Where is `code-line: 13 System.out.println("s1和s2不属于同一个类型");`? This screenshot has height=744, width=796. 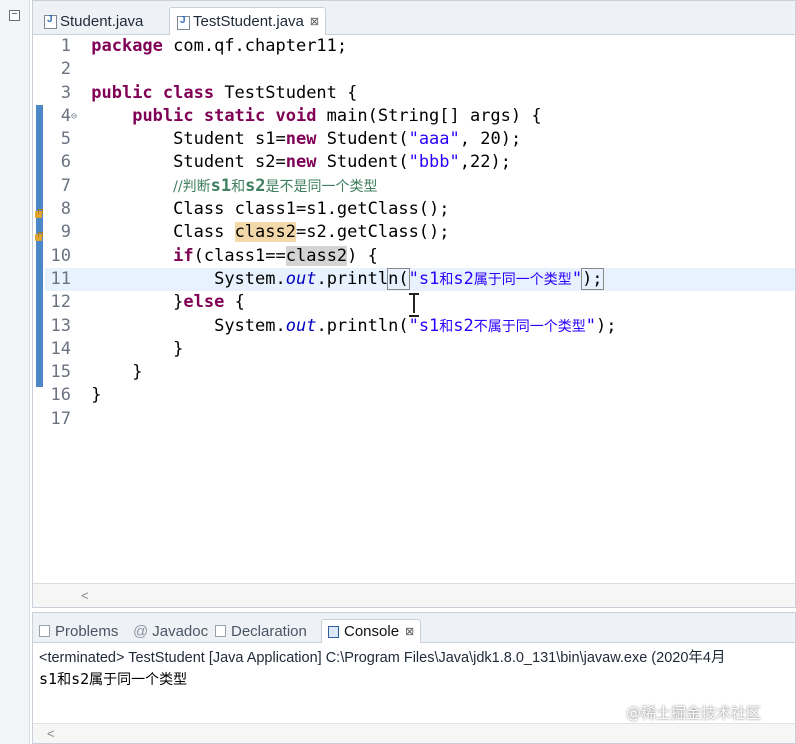 code-line: 13 System.out.println("s1和s2不属于同一个类型"); is located at coordinates (420, 326).